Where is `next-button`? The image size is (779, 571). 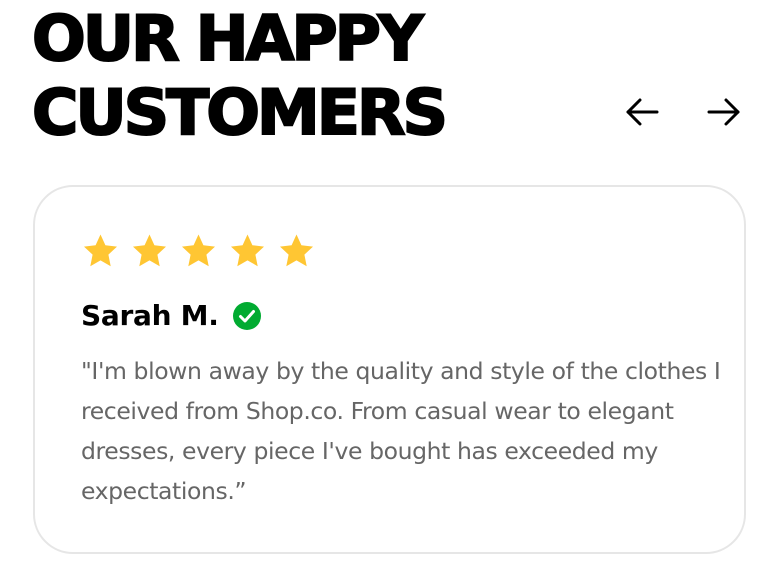 next-button is located at coordinates (723, 113).